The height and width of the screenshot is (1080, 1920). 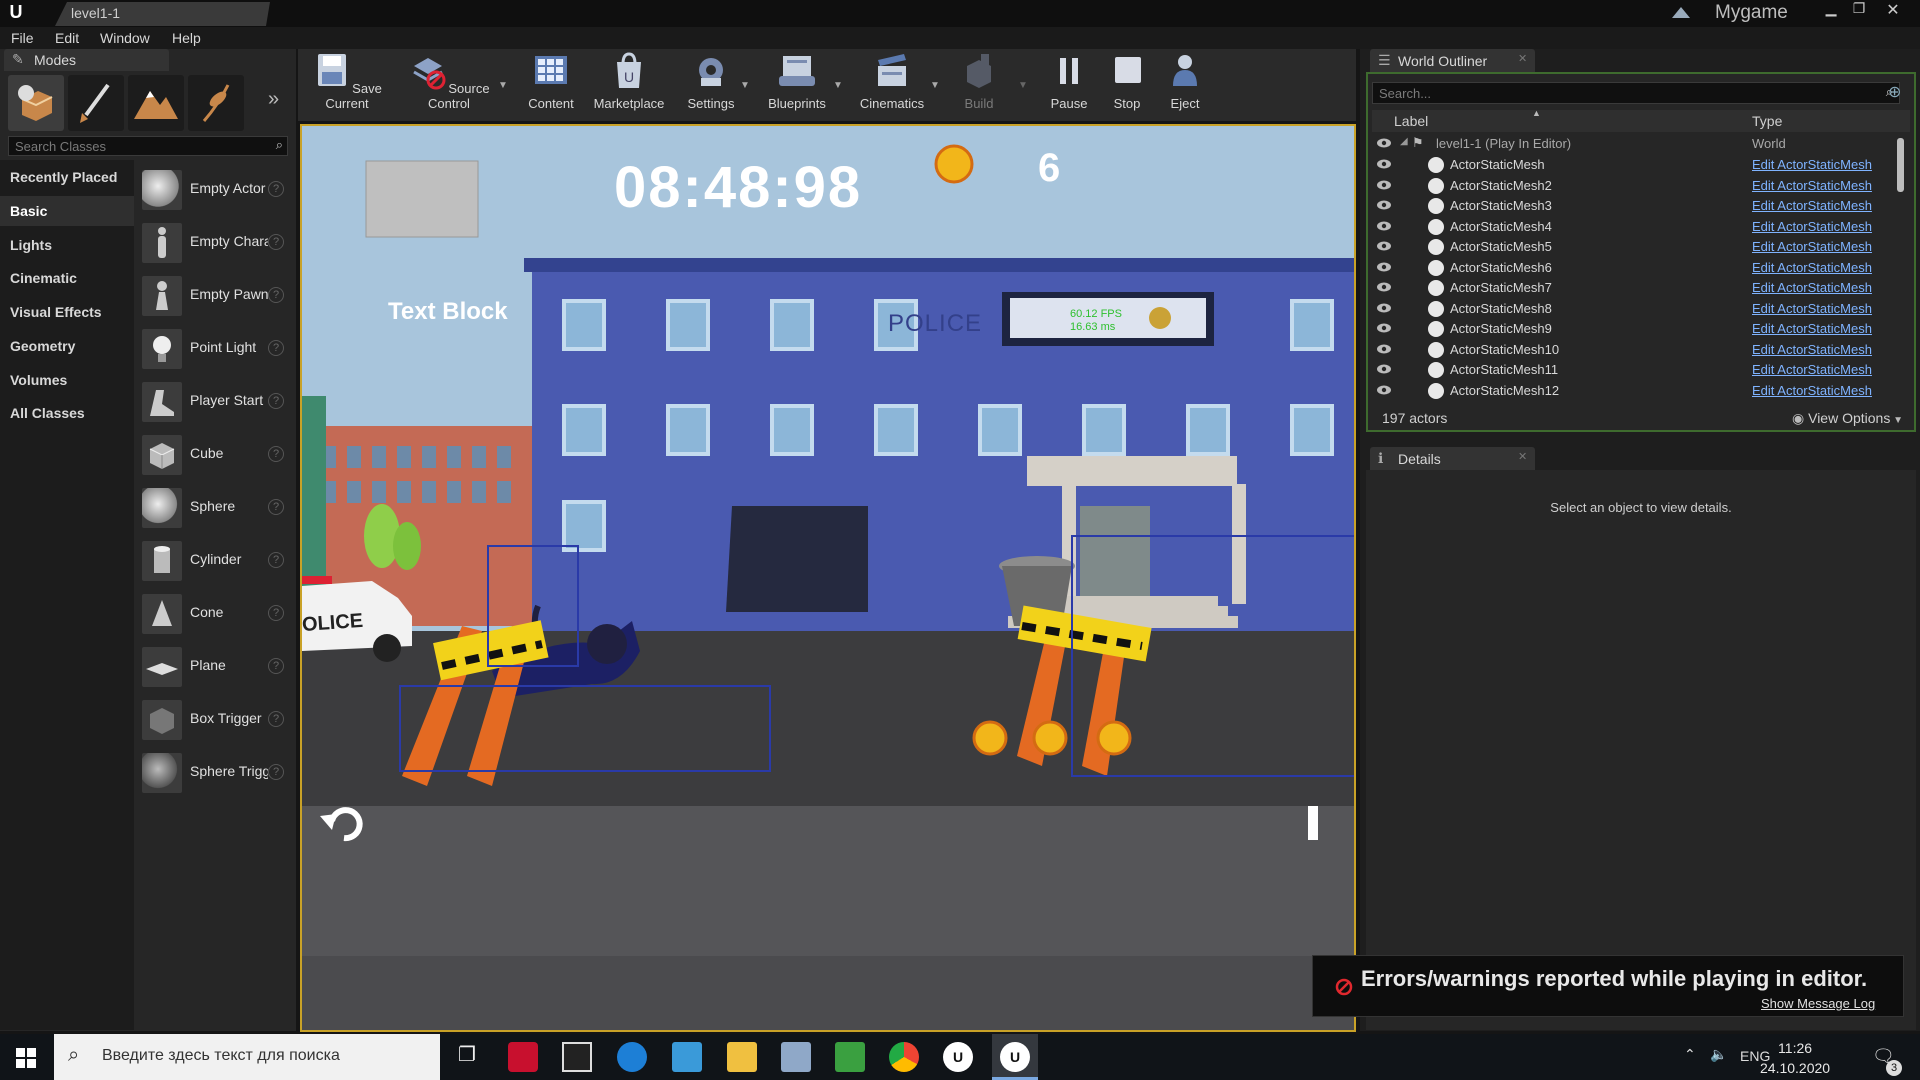 I want to click on place-mode-icon, so click(x=36, y=103).